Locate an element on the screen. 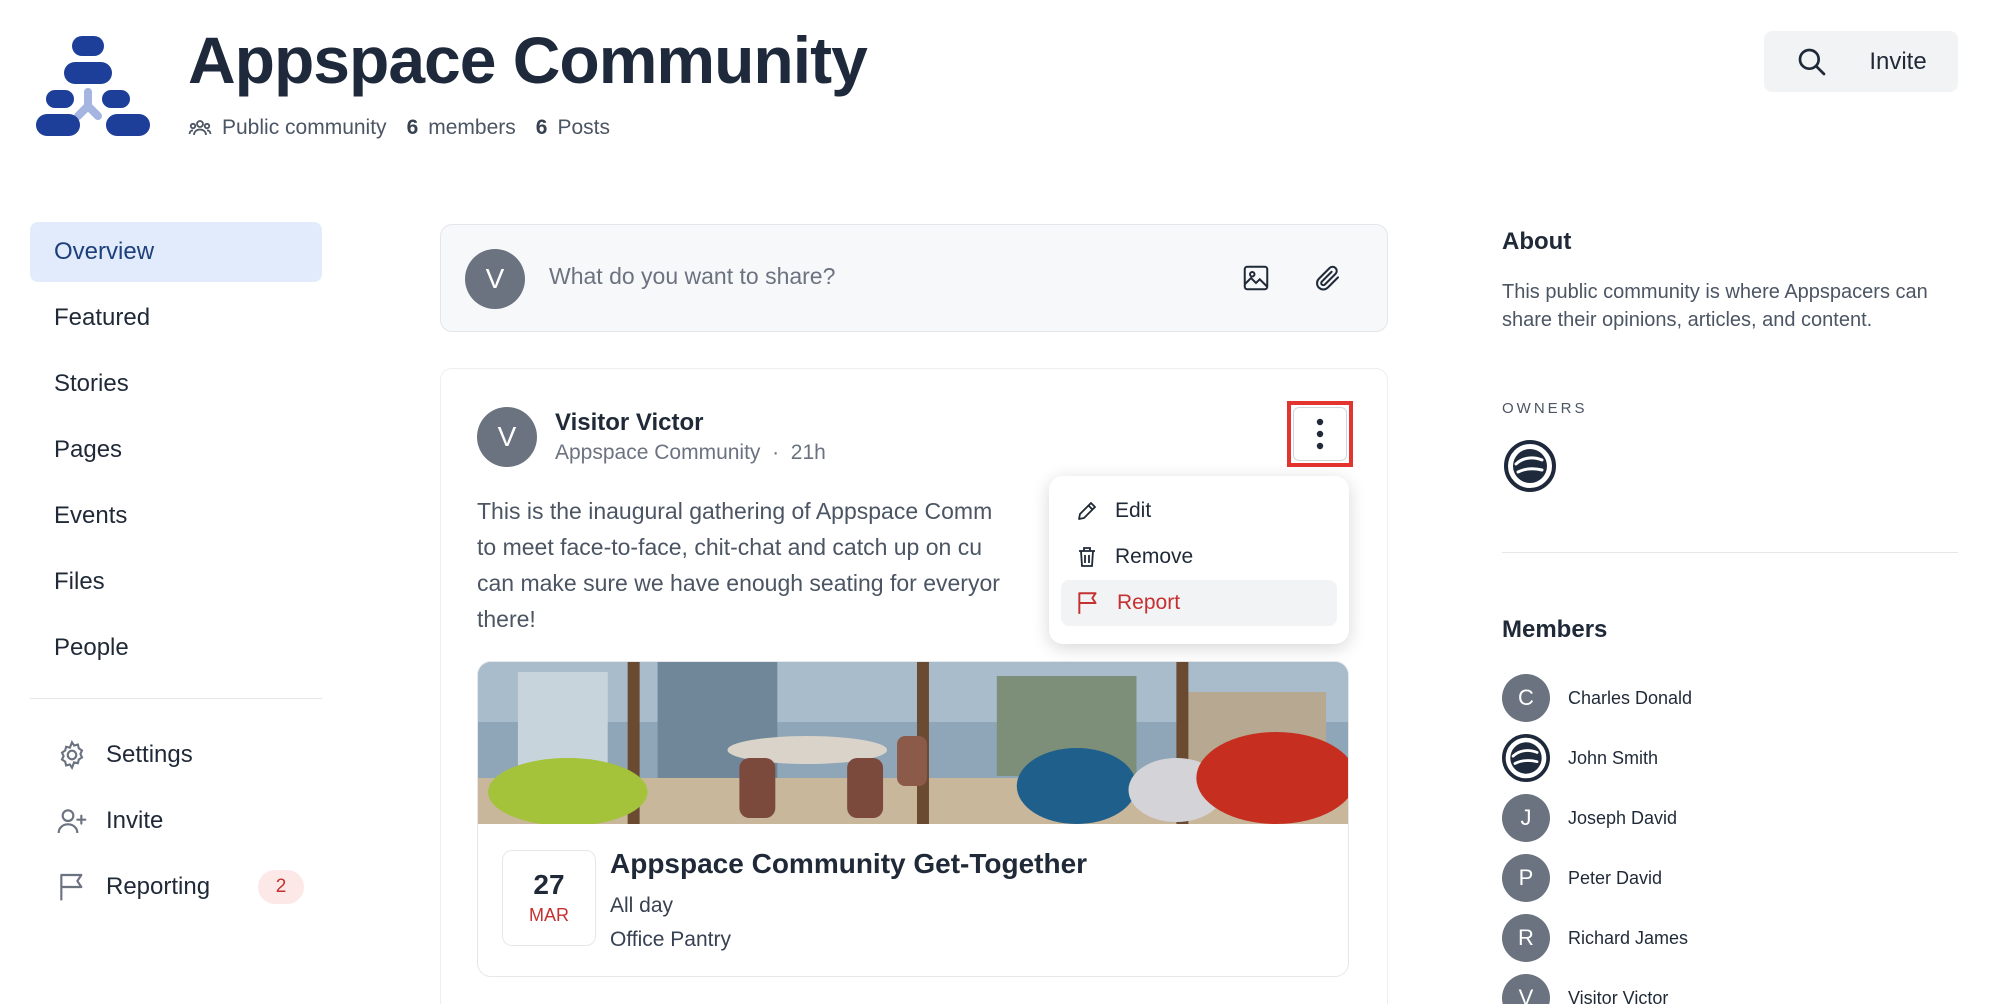 This screenshot has height=1004, width=1992. invite-button: Invite is located at coordinates (1898, 61).